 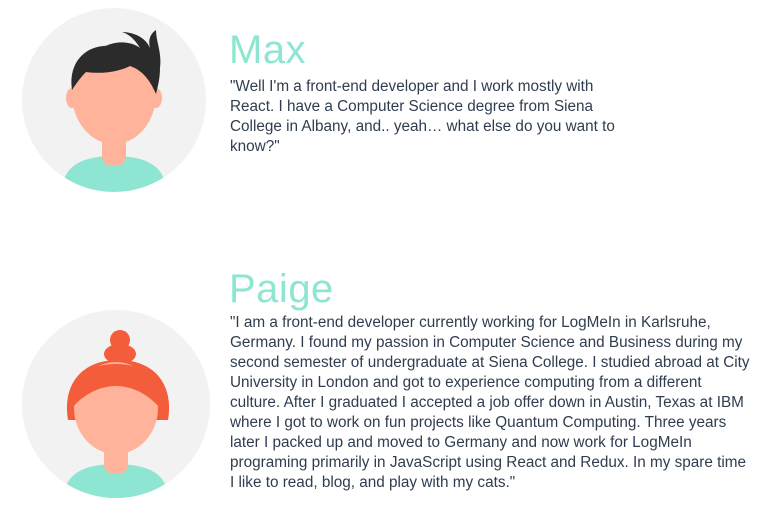 I want to click on male-avatar-icon, so click(x=114, y=100).